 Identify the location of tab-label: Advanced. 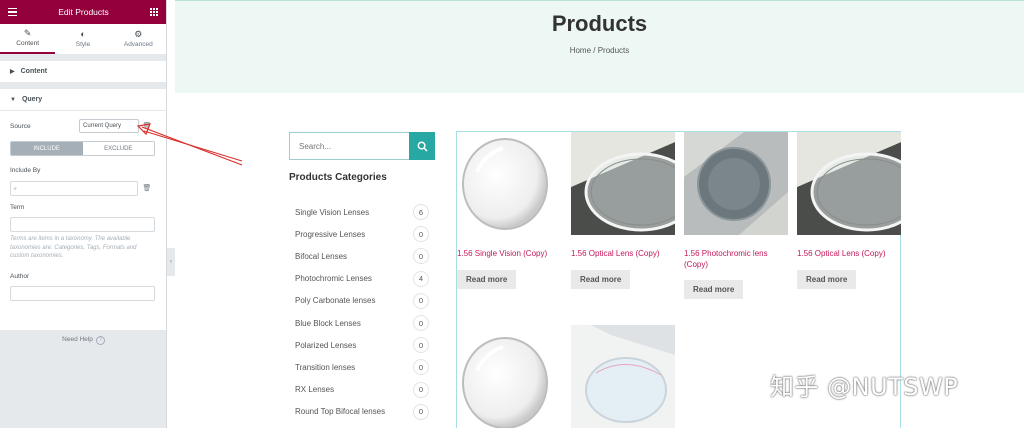
(138, 44).